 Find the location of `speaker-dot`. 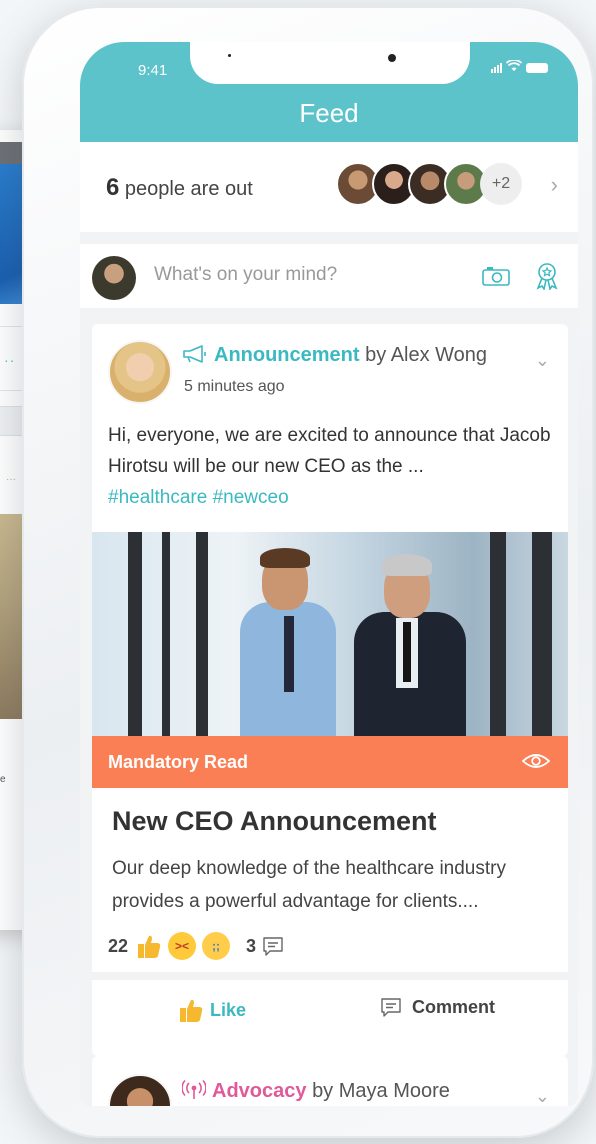

speaker-dot is located at coordinates (229, 55).